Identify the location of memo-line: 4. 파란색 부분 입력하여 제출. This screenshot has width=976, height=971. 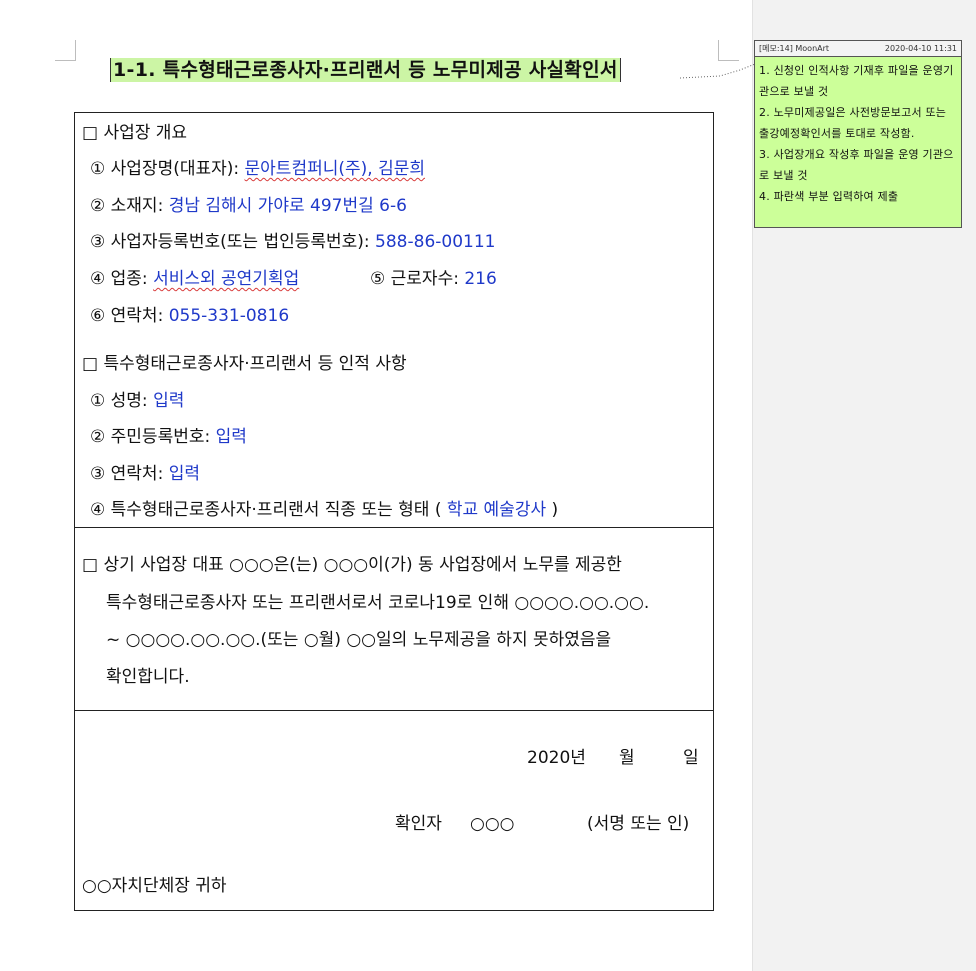
(858, 196).